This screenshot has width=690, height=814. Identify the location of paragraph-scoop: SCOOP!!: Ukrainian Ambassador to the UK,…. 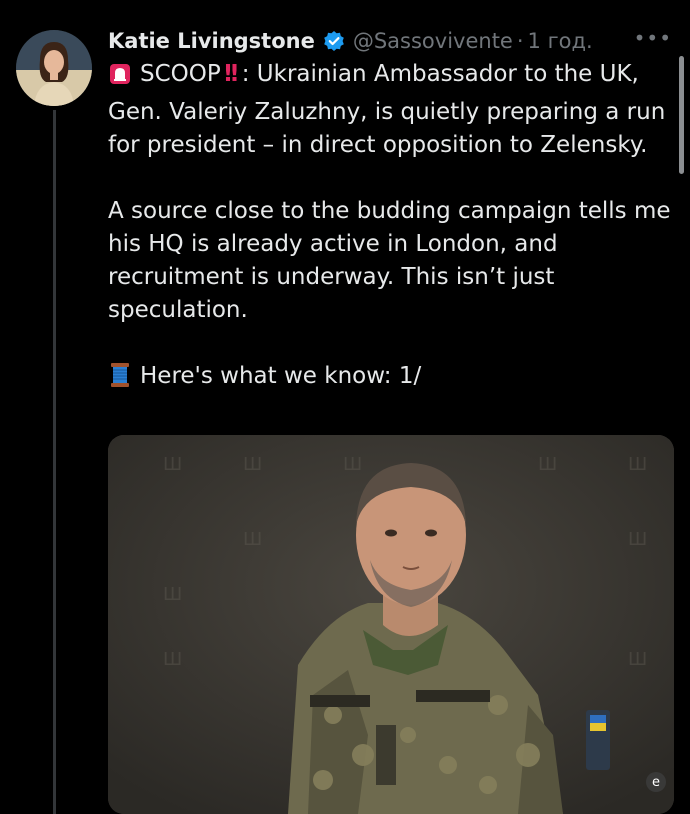
(390, 110).